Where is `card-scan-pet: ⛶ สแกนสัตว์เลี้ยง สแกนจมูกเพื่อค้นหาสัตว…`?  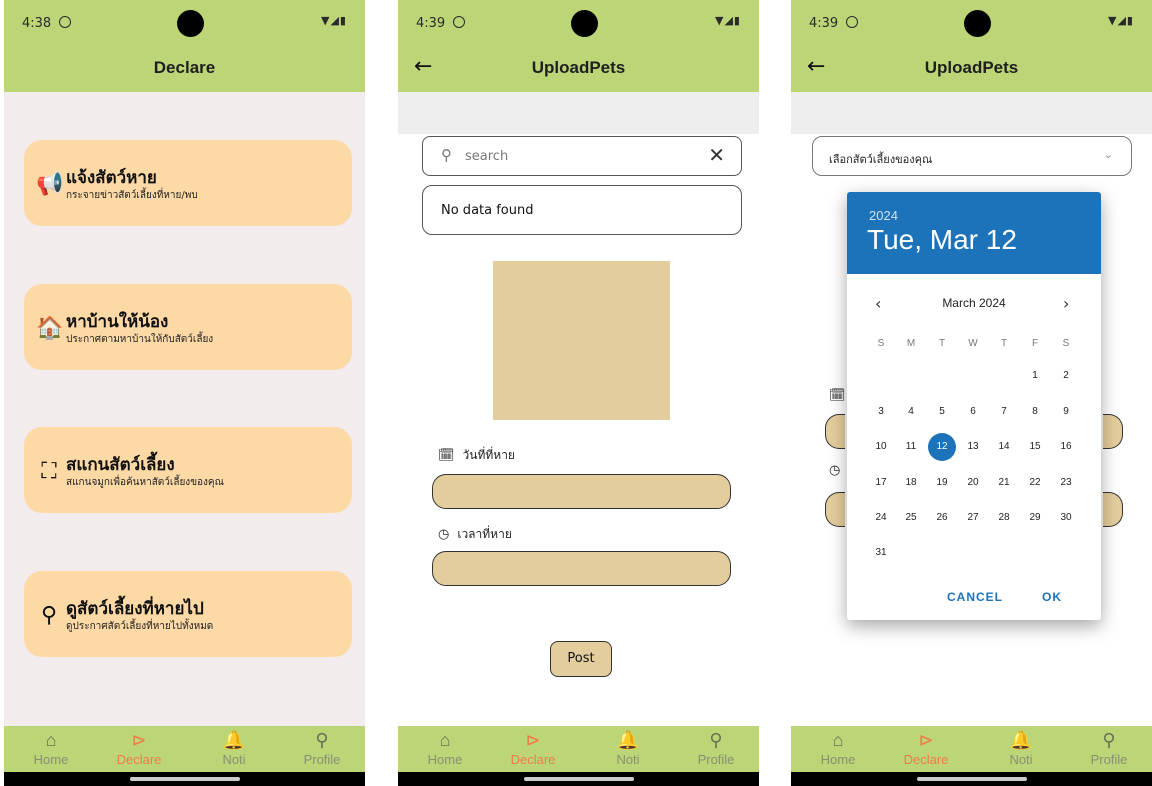 card-scan-pet: ⛶ สแกนสัตว์เลี้ยง สแกนจมูกเพื่อค้นหาสัตว… is located at coordinates (188, 470).